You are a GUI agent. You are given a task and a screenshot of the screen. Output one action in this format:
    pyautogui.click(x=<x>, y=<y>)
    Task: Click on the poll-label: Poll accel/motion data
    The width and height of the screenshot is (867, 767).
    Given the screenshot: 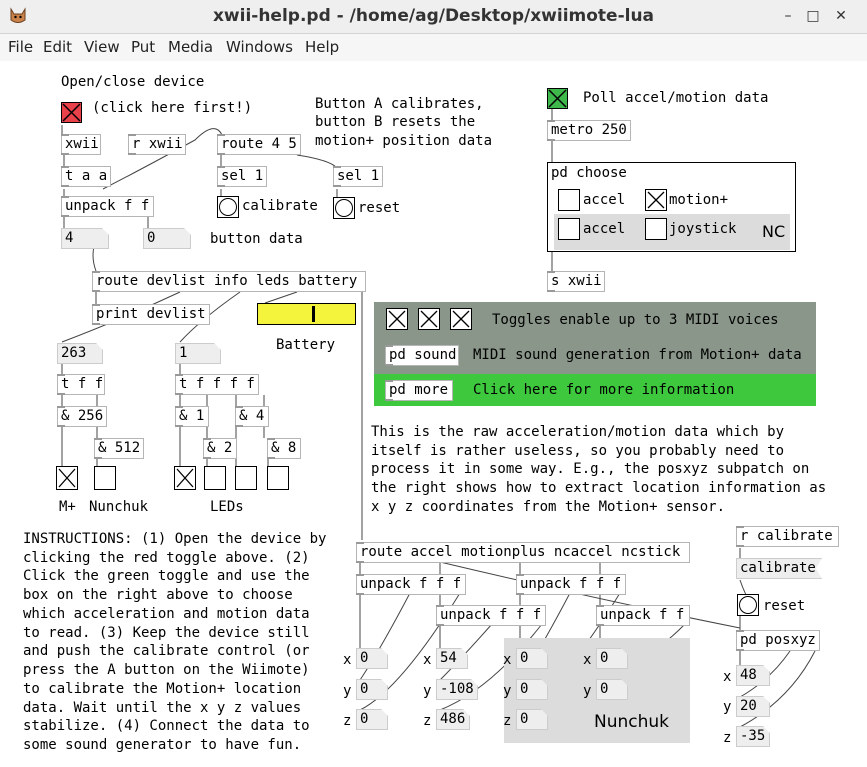 What is the action you would take?
    pyautogui.click(x=676, y=98)
    